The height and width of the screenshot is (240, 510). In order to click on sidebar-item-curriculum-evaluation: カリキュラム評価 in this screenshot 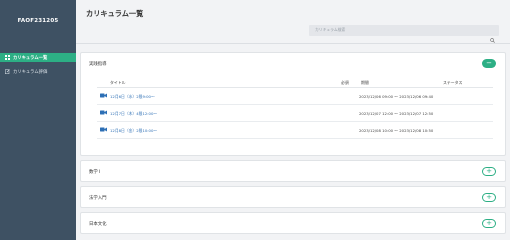, I will do `click(38, 71)`.